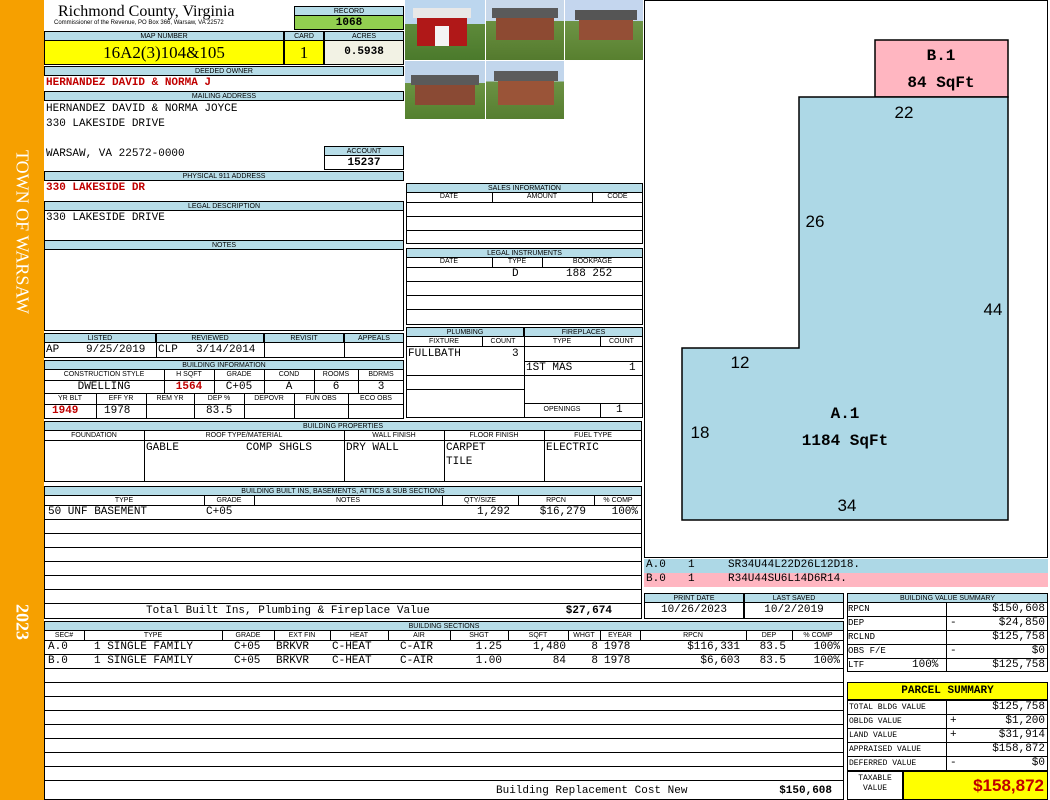 The image size is (1050, 800). Describe the element at coordinates (163, 448) in the screenshot. I see `prop-roof-type: GABLE` at that location.